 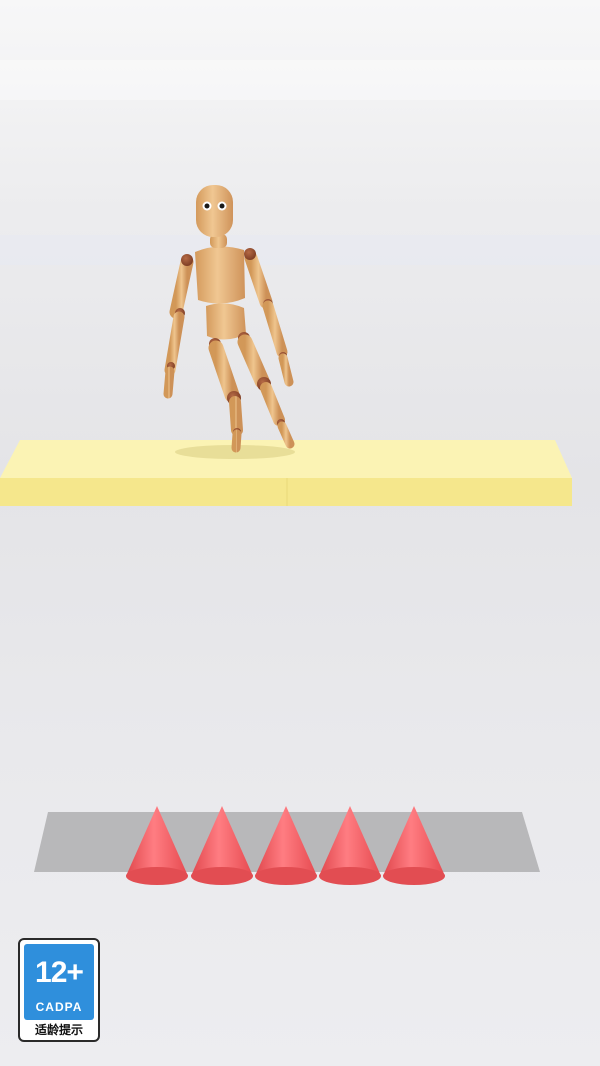 I want to click on age-advisory-caption: 适龄提示, so click(x=58, y=1030).